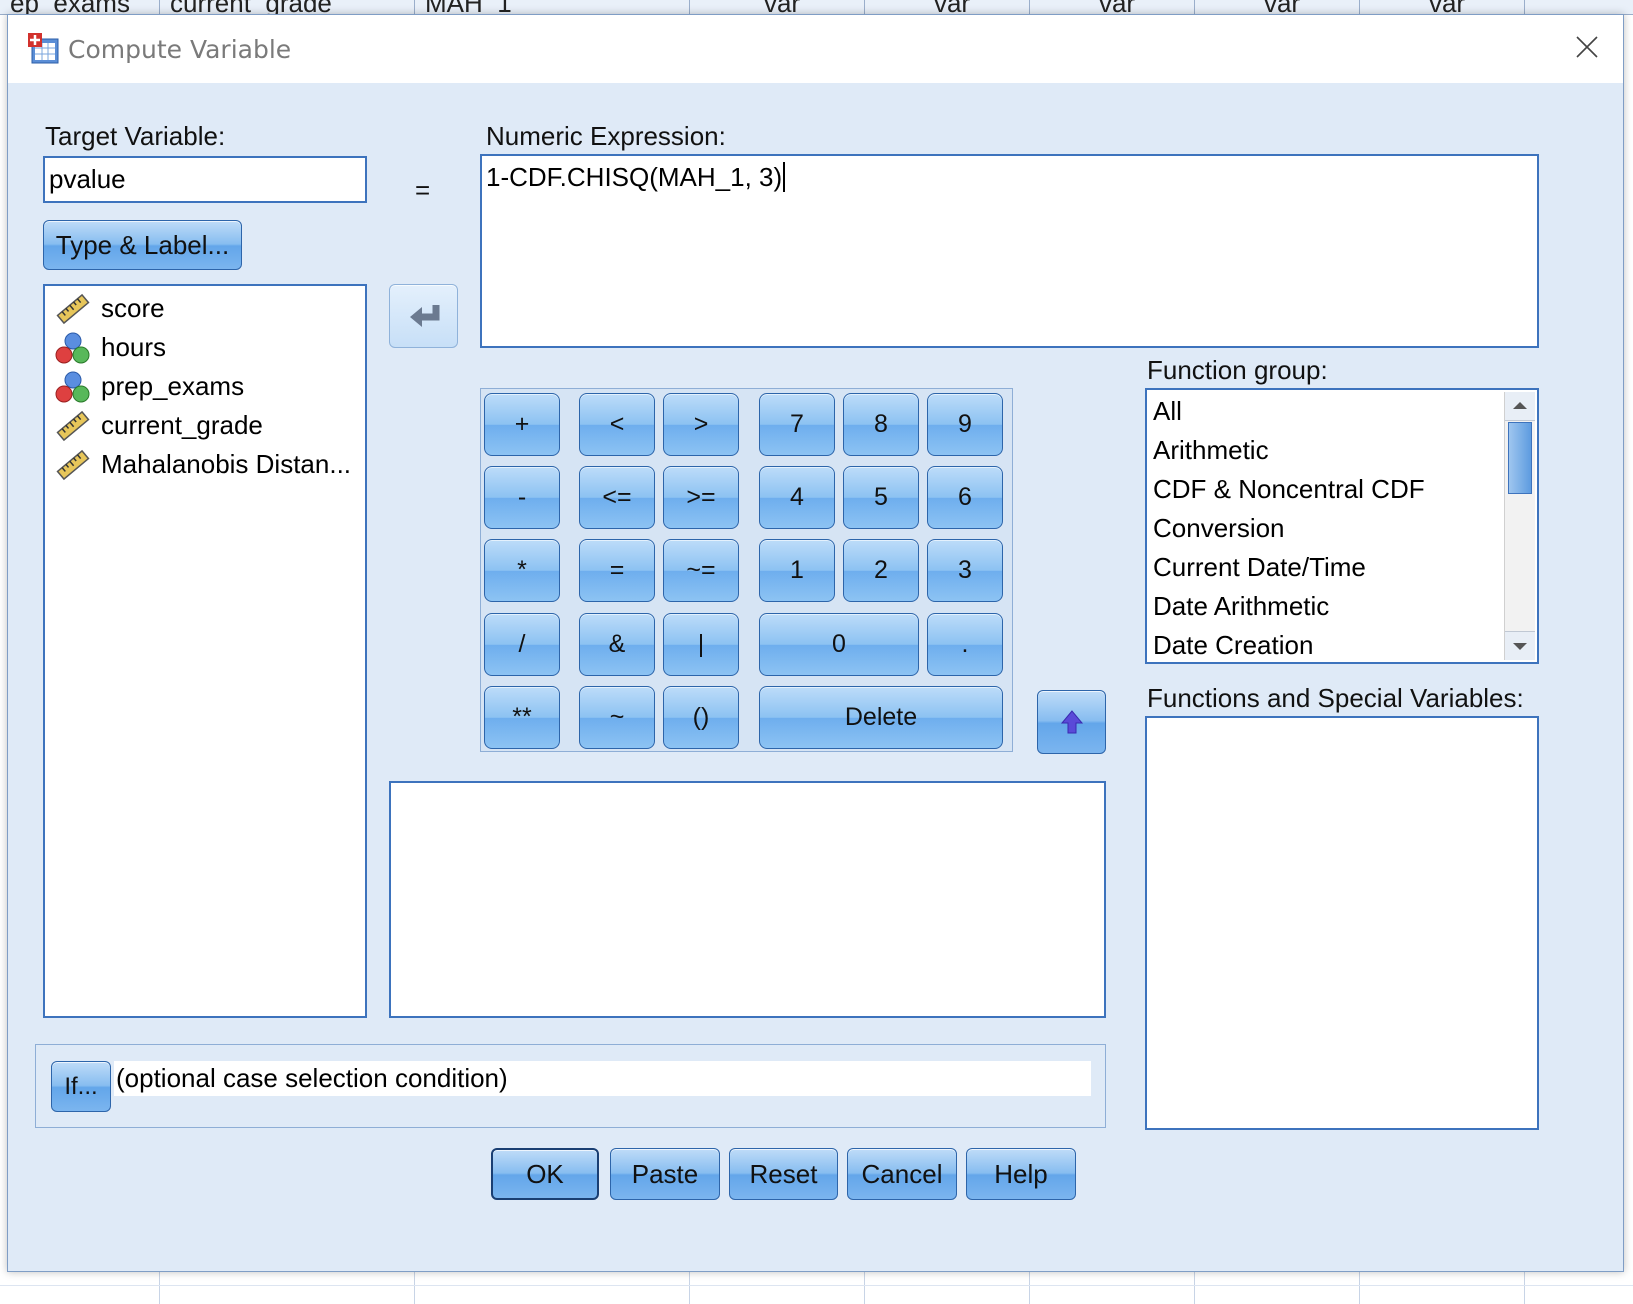 The height and width of the screenshot is (1304, 1633). Describe the element at coordinates (665, 1174) in the screenshot. I see `paste-button: Paste` at that location.